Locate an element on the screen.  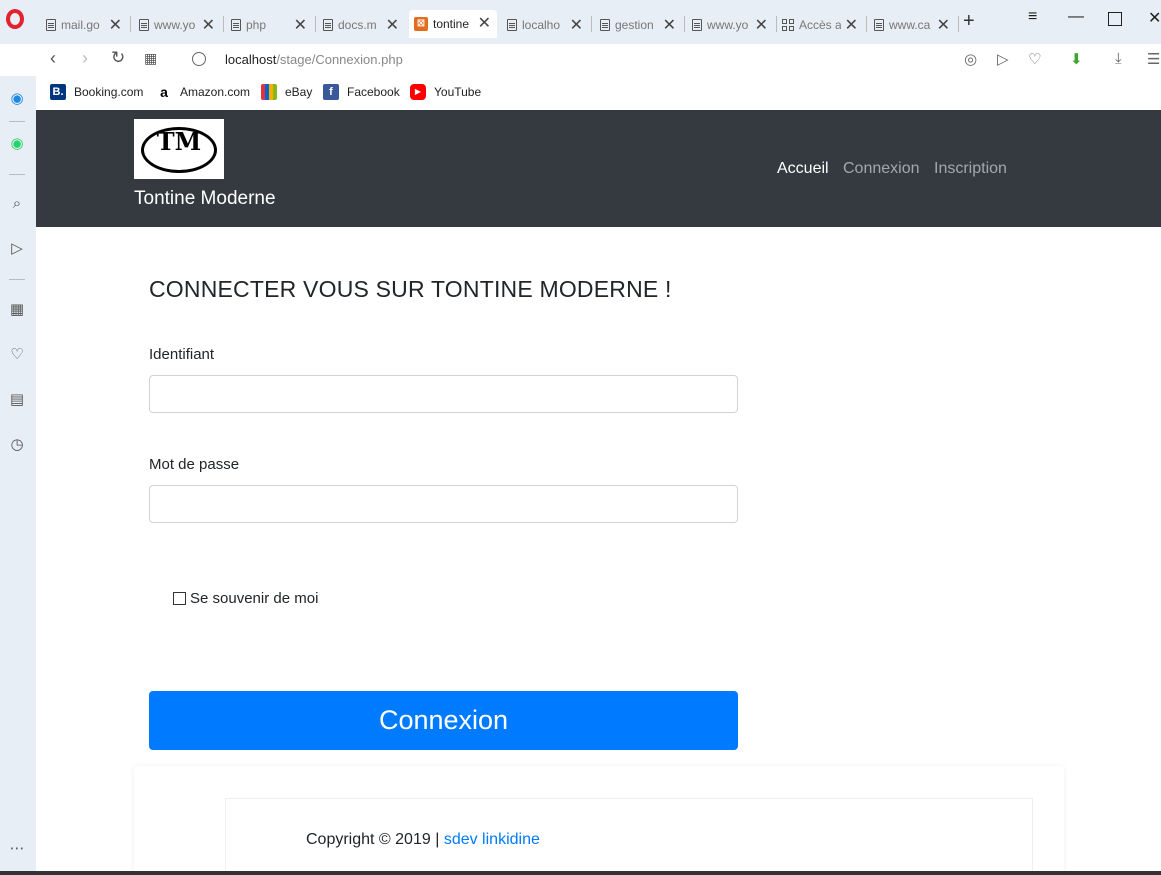
more-options-icon: ⋯ is located at coordinates (17, 849).